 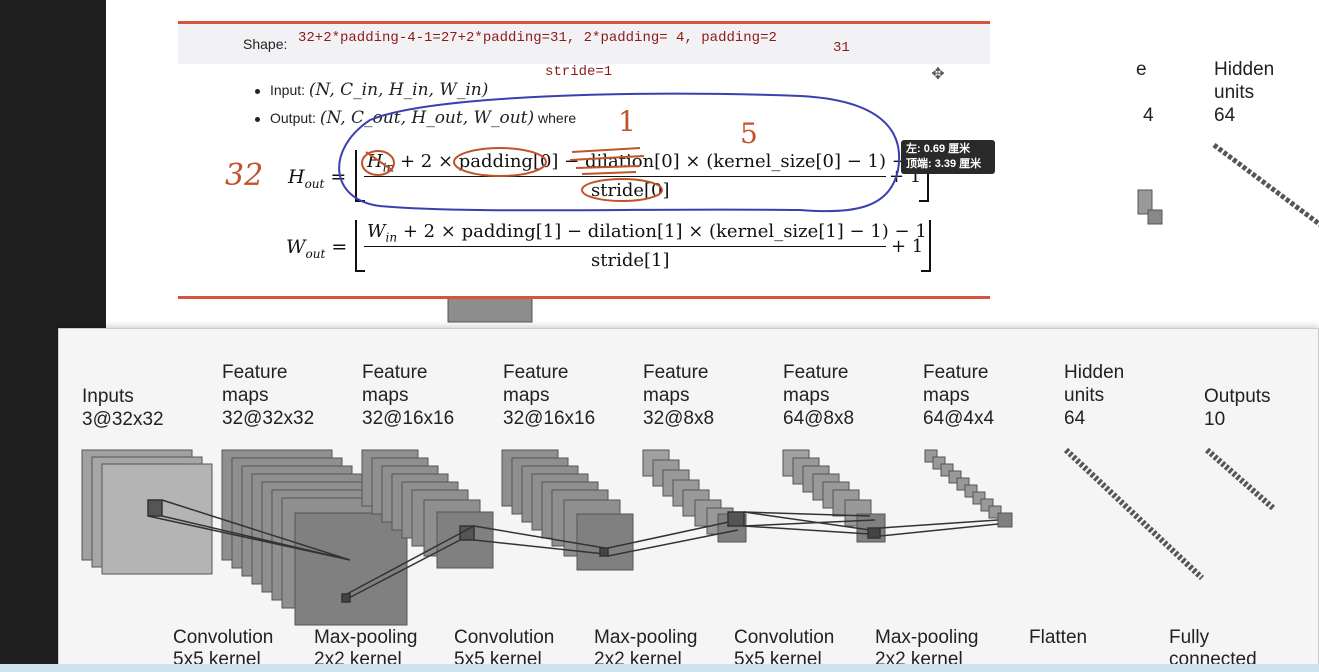 What do you see at coordinates (147, 512) in the screenshot?
I see `input-maps-stack` at bounding box center [147, 512].